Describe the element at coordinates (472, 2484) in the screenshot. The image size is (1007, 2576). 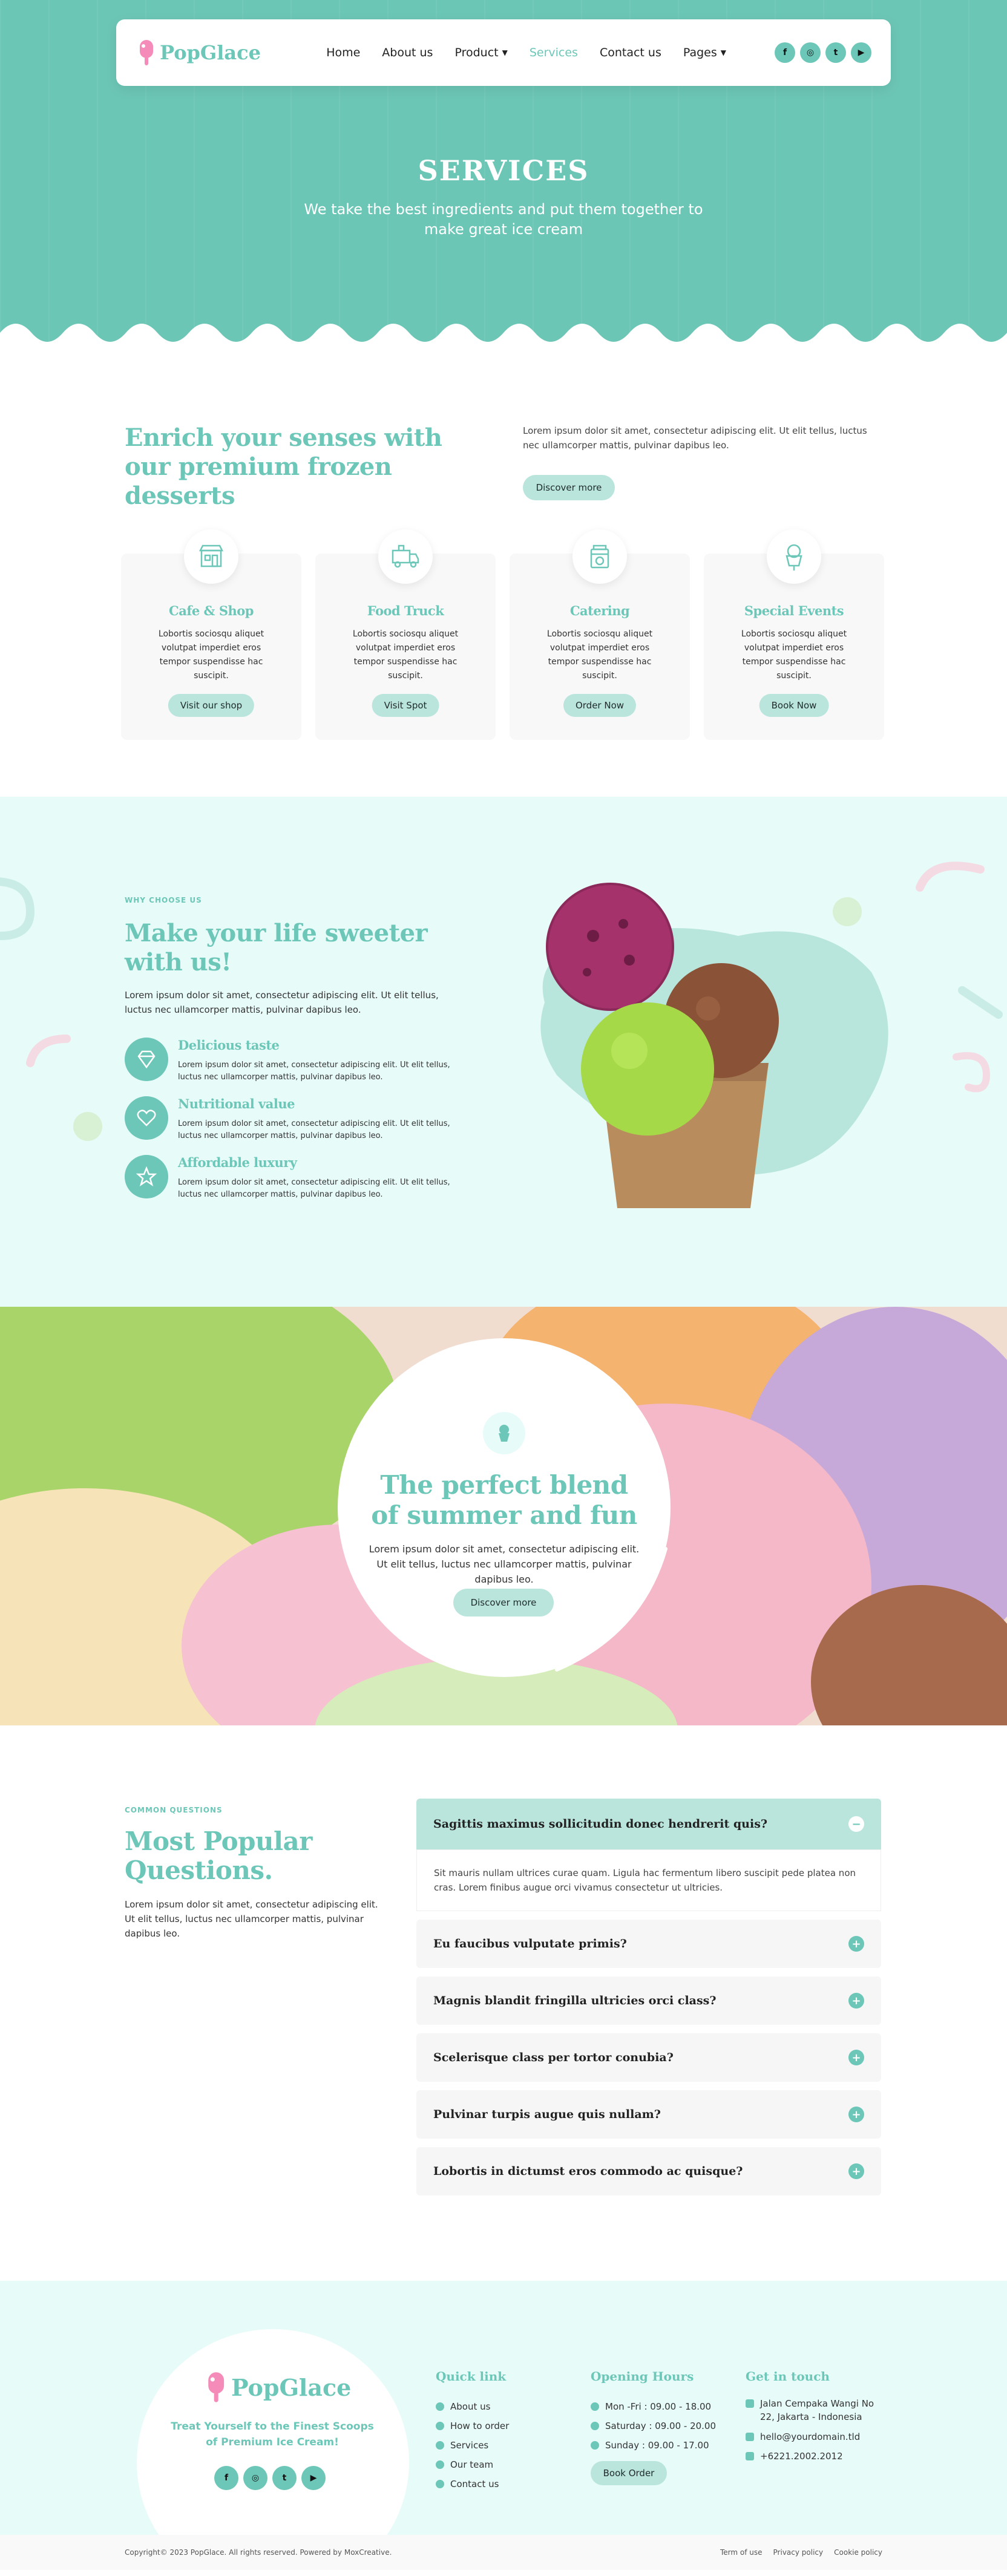
I see `footer-link: Contact us` at that location.